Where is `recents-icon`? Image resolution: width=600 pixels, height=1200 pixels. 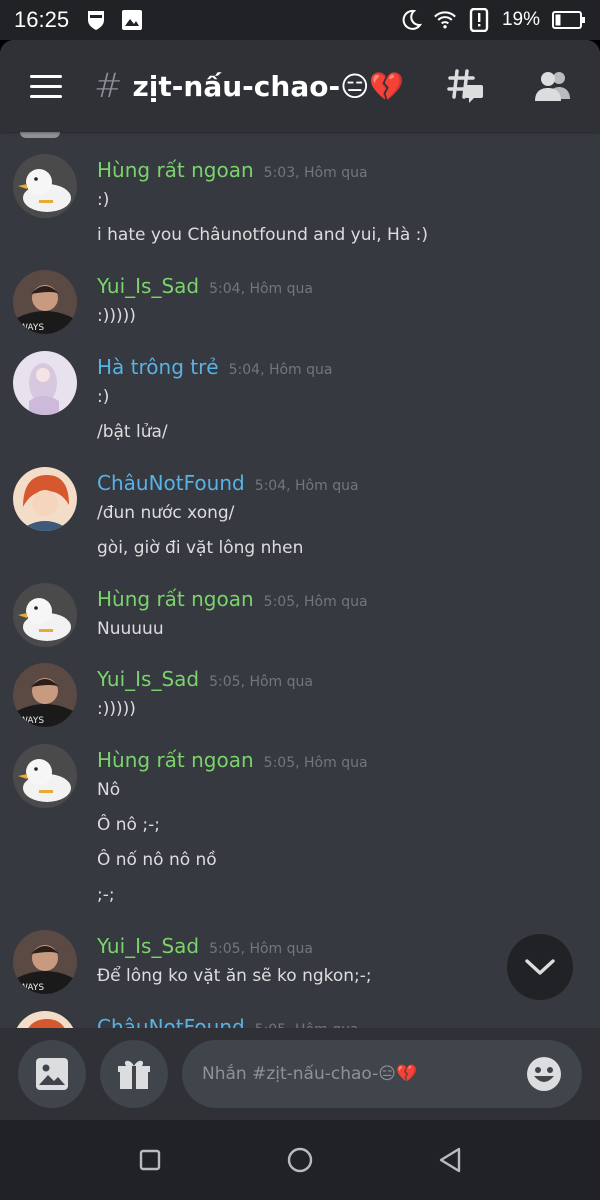 recents-icon is located at coordinates (150, 1160).